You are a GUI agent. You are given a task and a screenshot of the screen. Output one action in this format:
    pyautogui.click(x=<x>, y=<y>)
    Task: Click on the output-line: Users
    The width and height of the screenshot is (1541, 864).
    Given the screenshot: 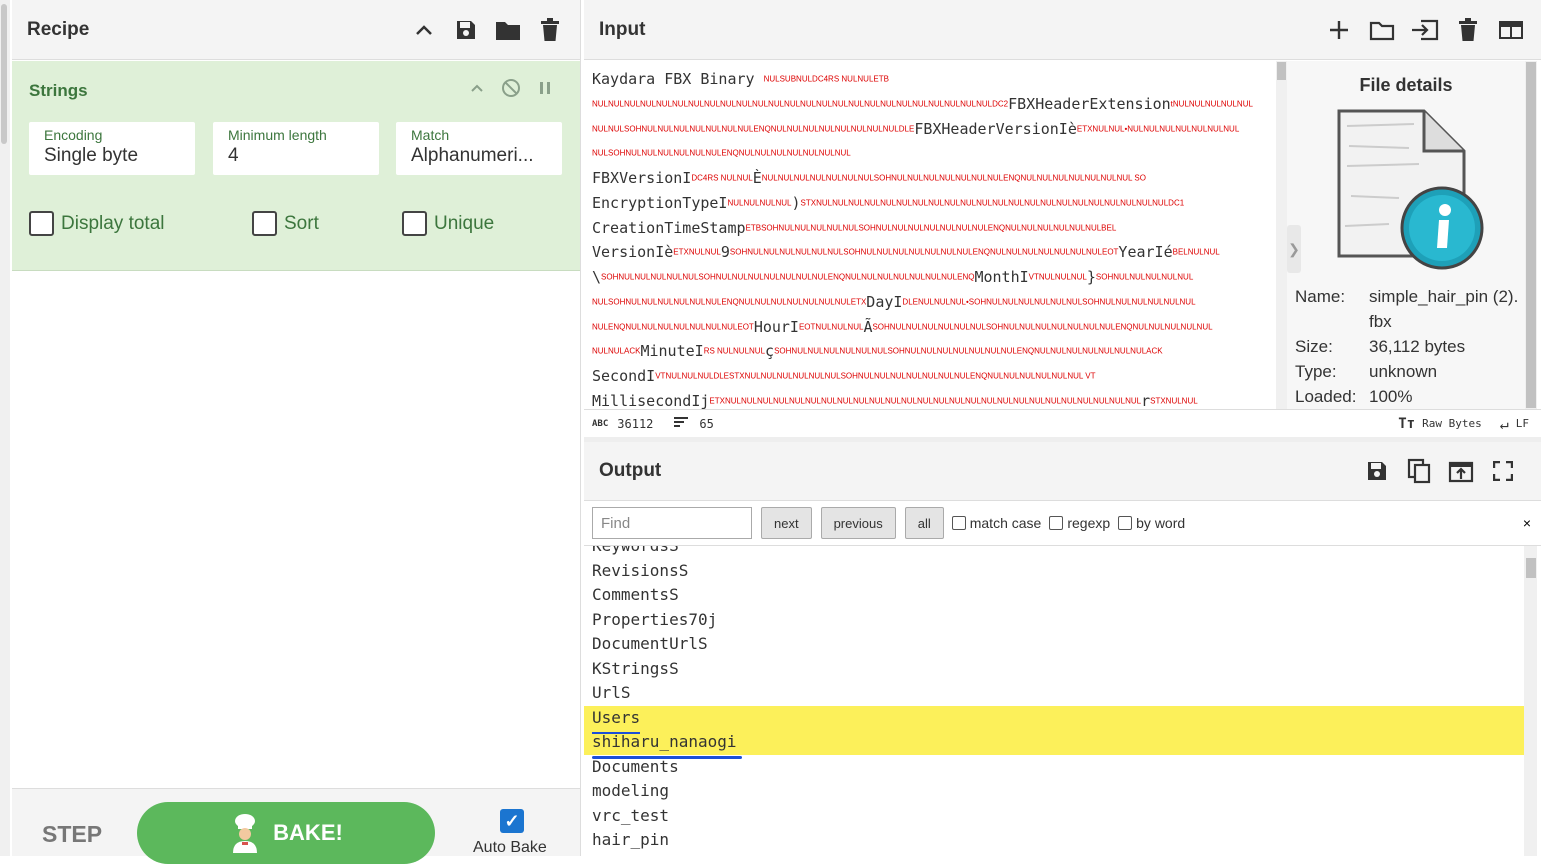 What is the action you would take?
    pyautogui.click(x=1054, y=717)
    